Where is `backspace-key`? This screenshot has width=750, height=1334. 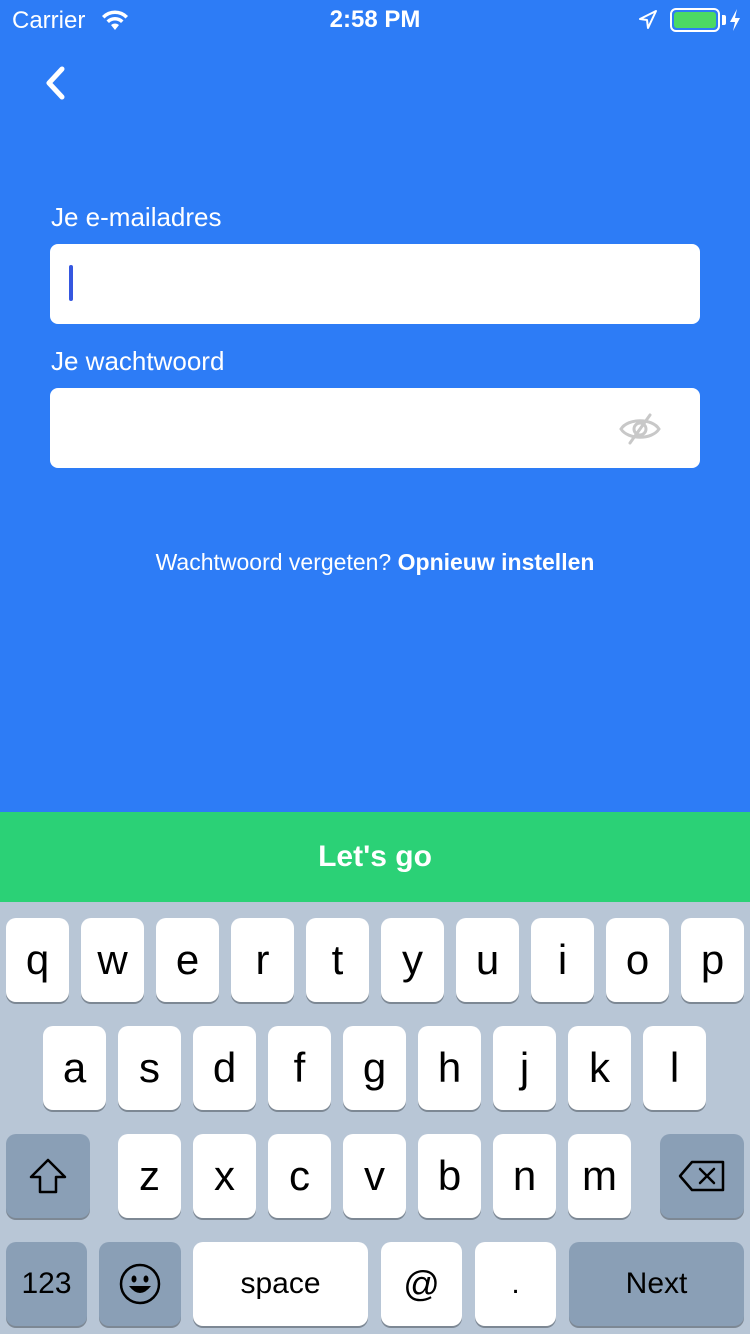 backspace-key is located at coordinates (702, 1176).